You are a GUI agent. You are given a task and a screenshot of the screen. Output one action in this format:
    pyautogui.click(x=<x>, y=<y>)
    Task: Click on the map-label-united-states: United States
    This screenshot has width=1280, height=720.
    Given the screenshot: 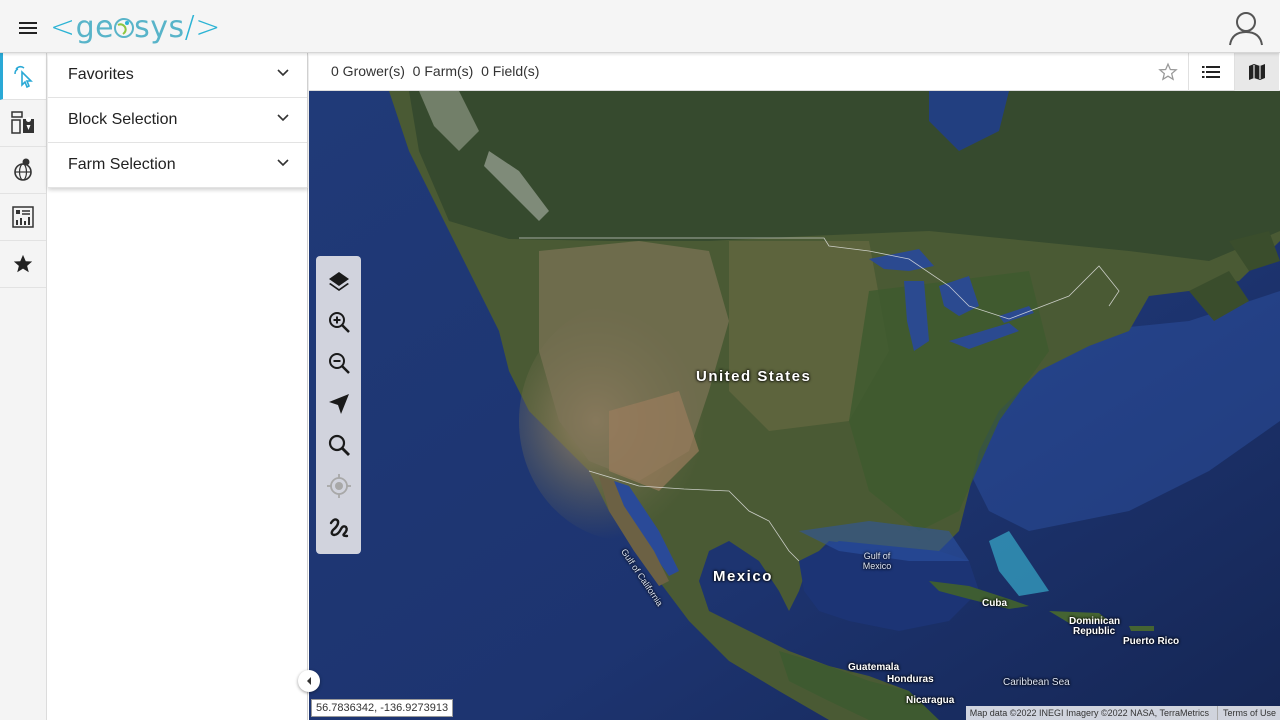 What is the action you would take?
    pyautogui.click(x=754, y=376)
    